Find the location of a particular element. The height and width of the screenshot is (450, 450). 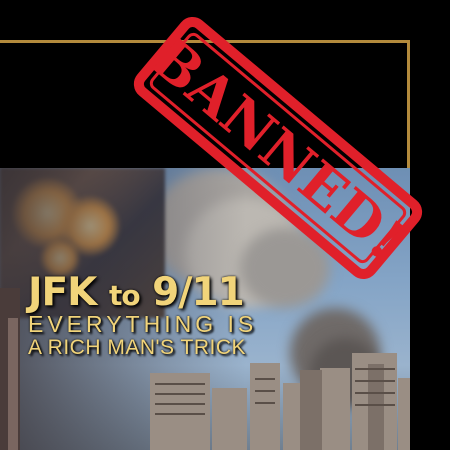

subtitle-line-1: EVERYTHING IS is located at coordinates (143, 324).